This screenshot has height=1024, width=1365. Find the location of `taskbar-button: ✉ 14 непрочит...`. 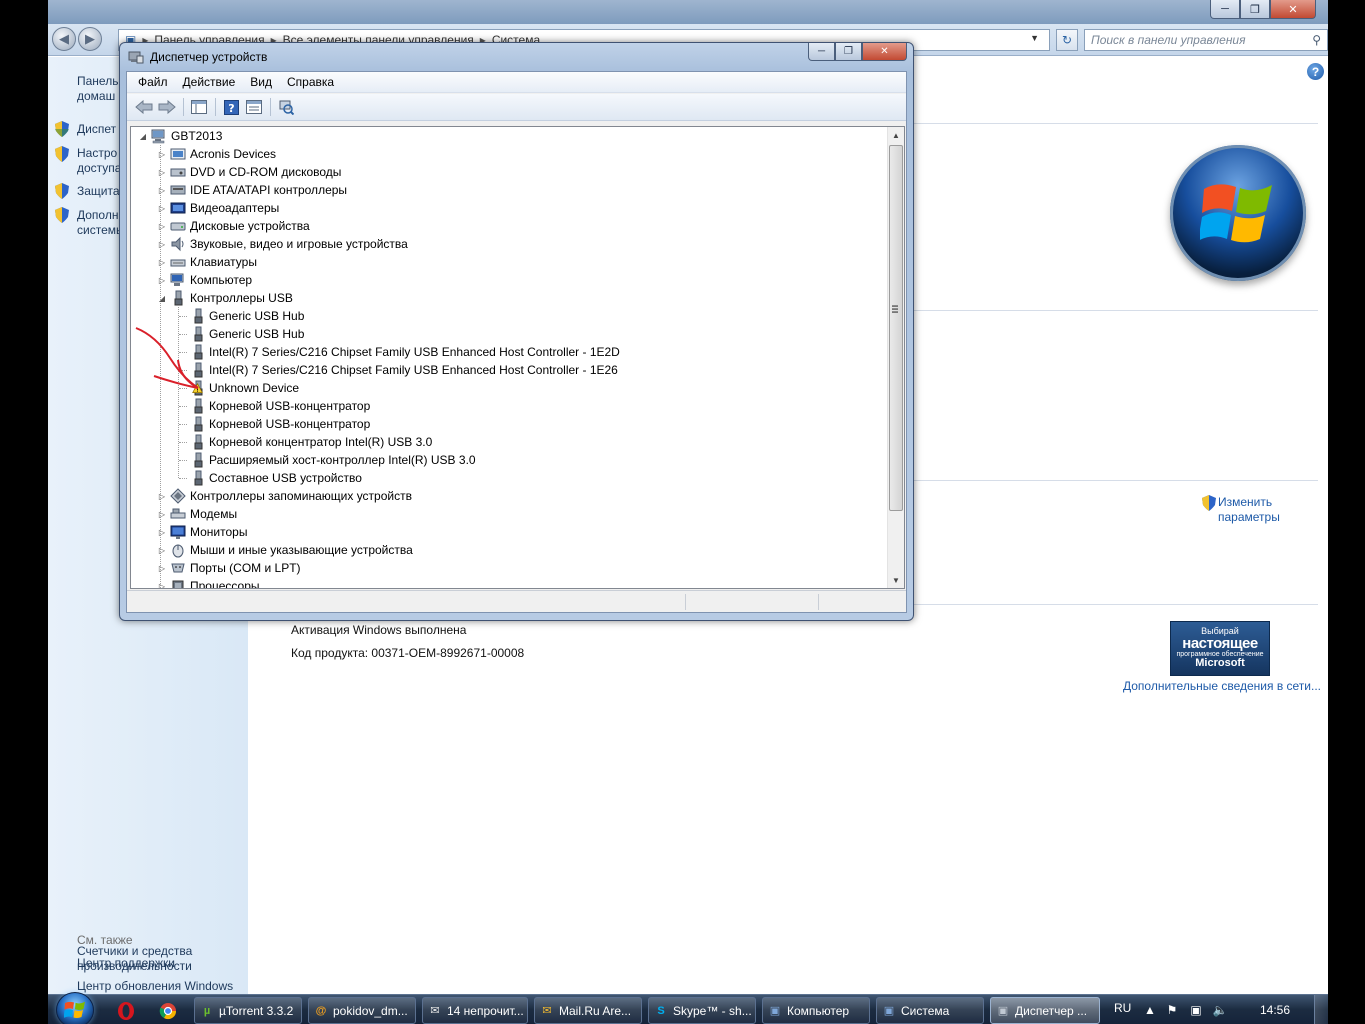

taskbar-button: ✉ 14 непрочит... is located at coordinates (475, 1010).